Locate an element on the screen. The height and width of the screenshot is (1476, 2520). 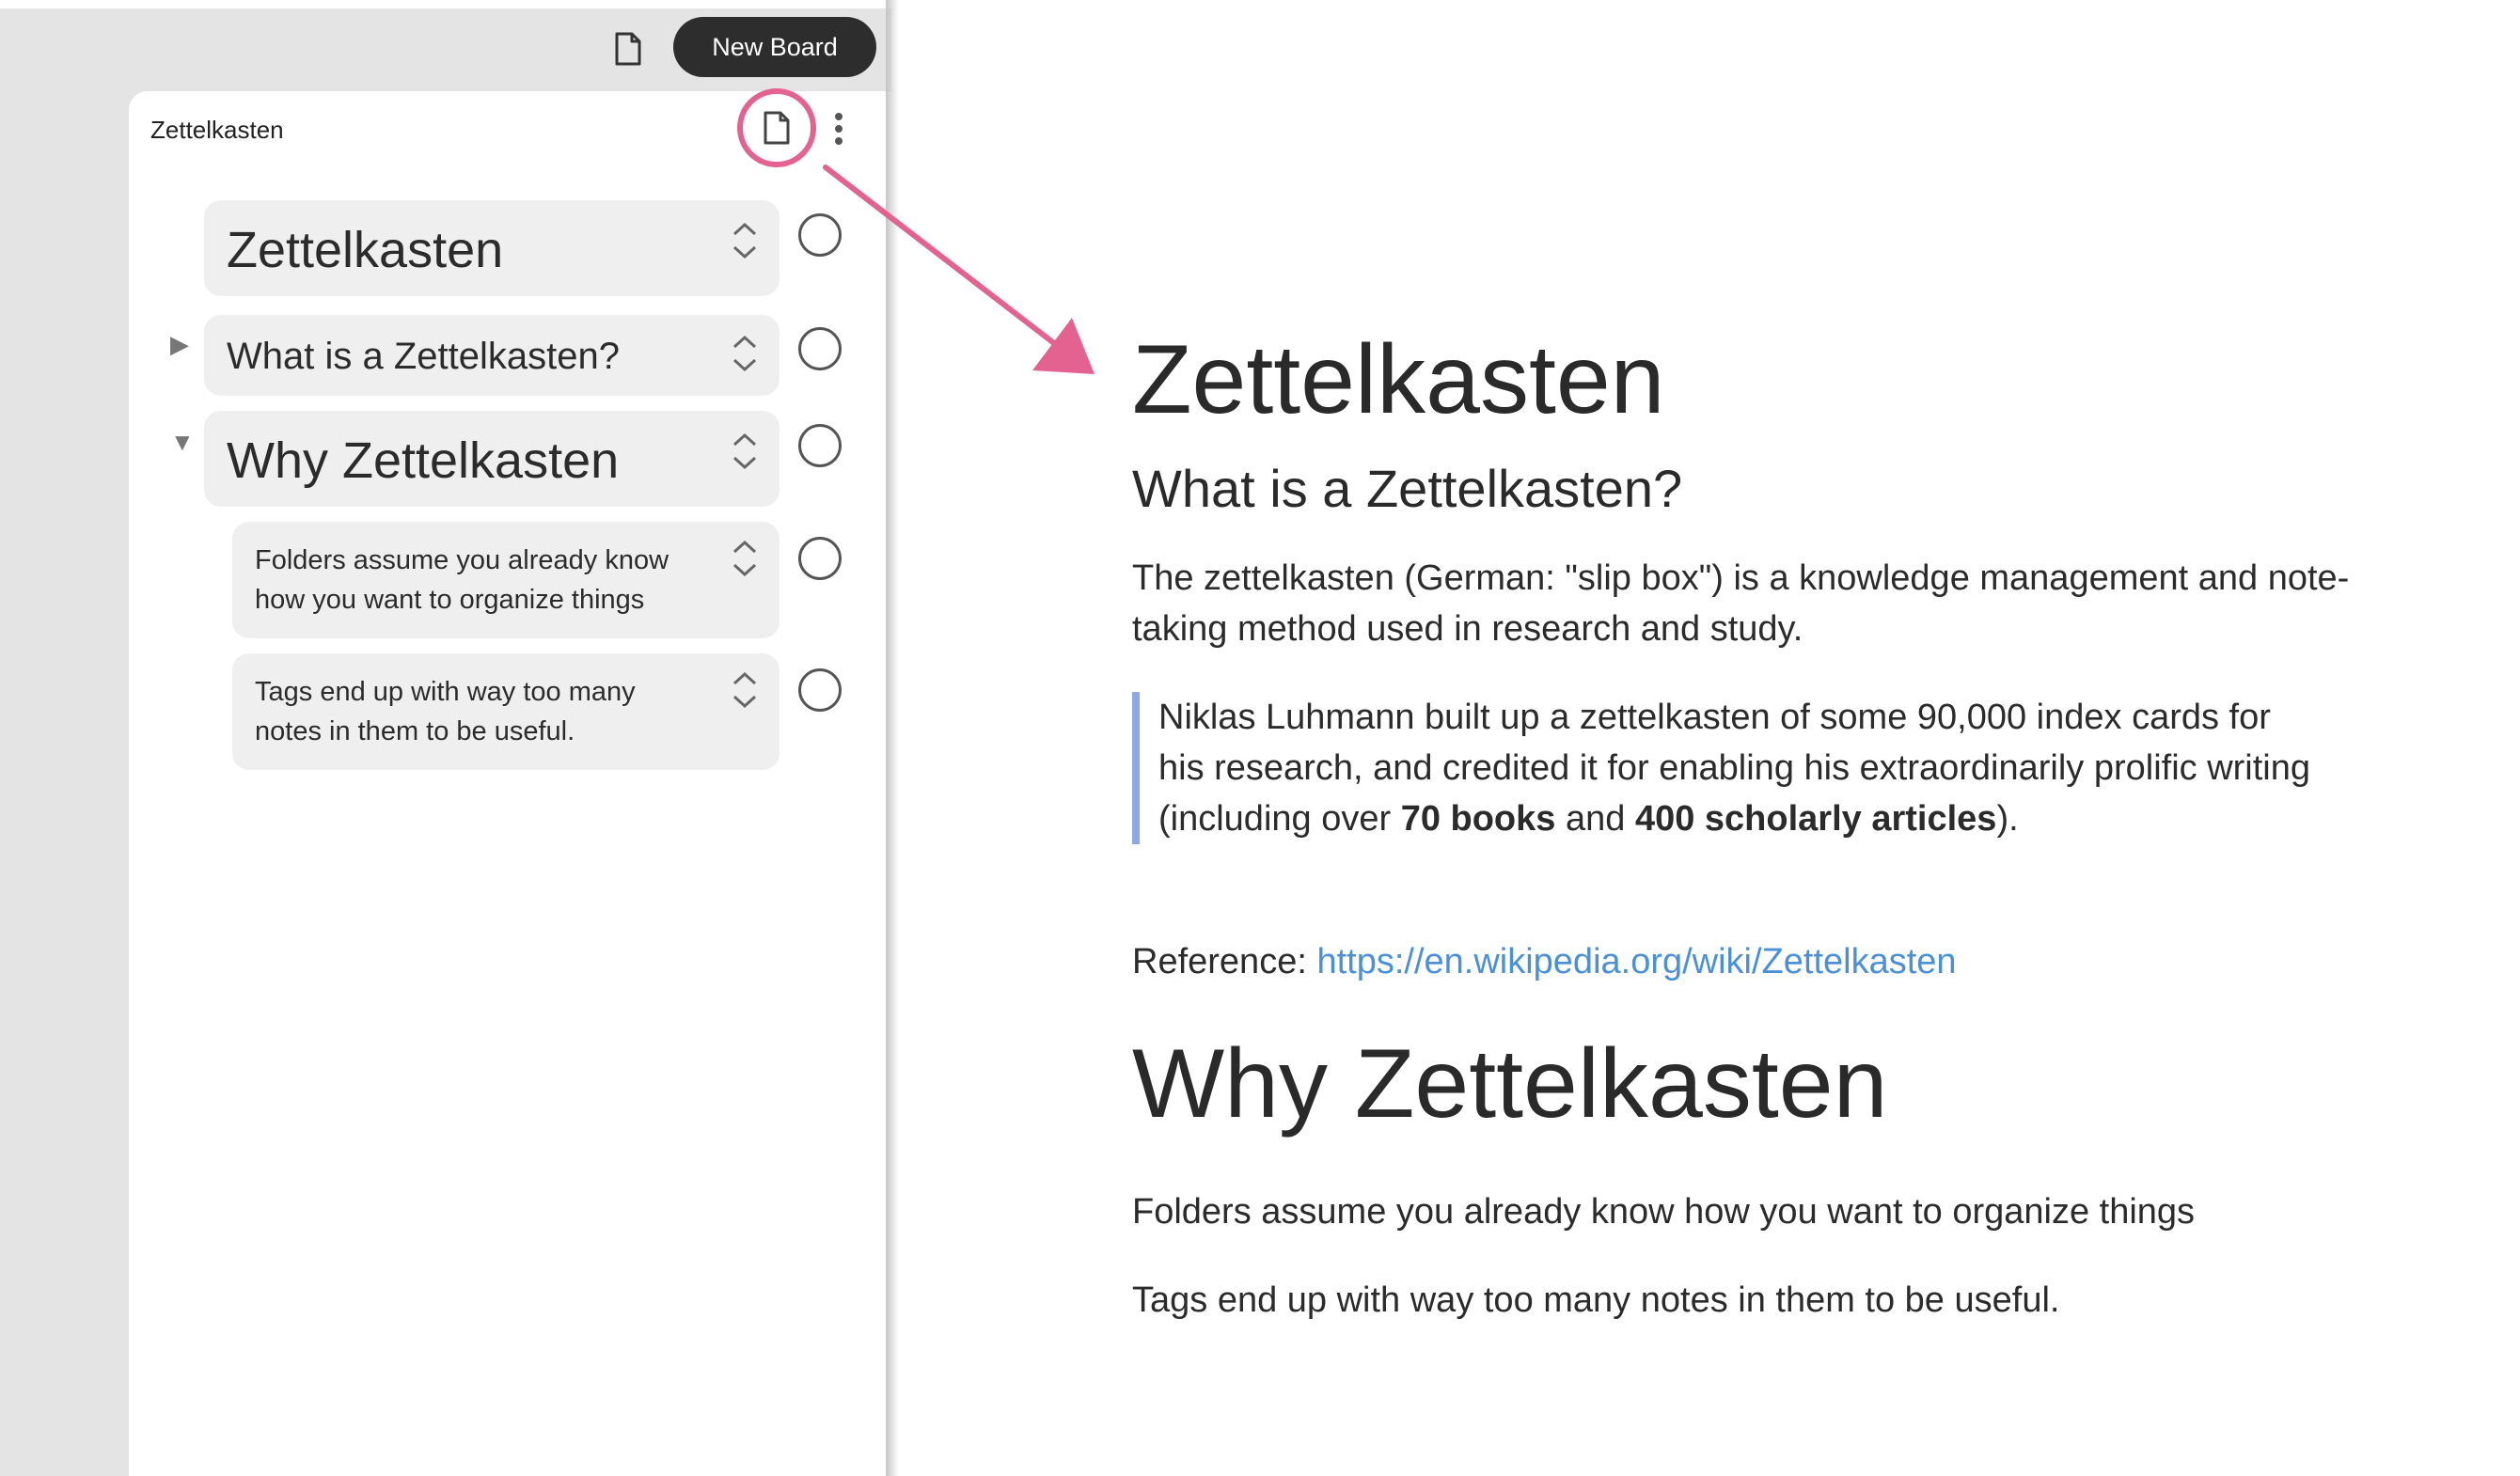
quote-text: and is located at coordinates (1595, 819).